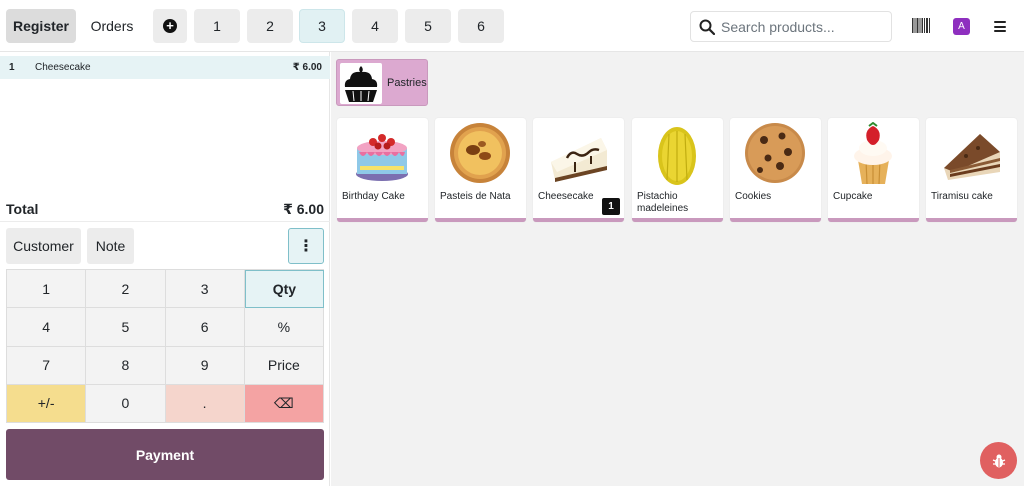 The width and height of the screenshot is (1024, 486). I want to click on product-card-cheesecake: Cheesecake 1, so click(578, 170).